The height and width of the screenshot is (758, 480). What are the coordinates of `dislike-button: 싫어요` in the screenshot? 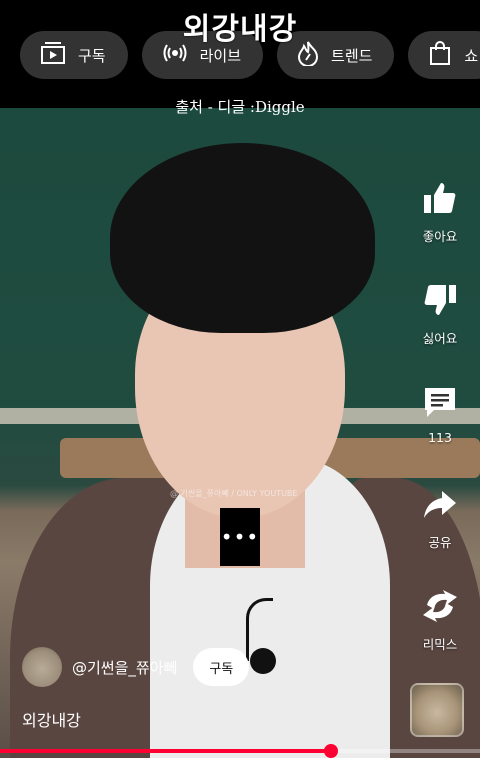 It's located at (440, 331).